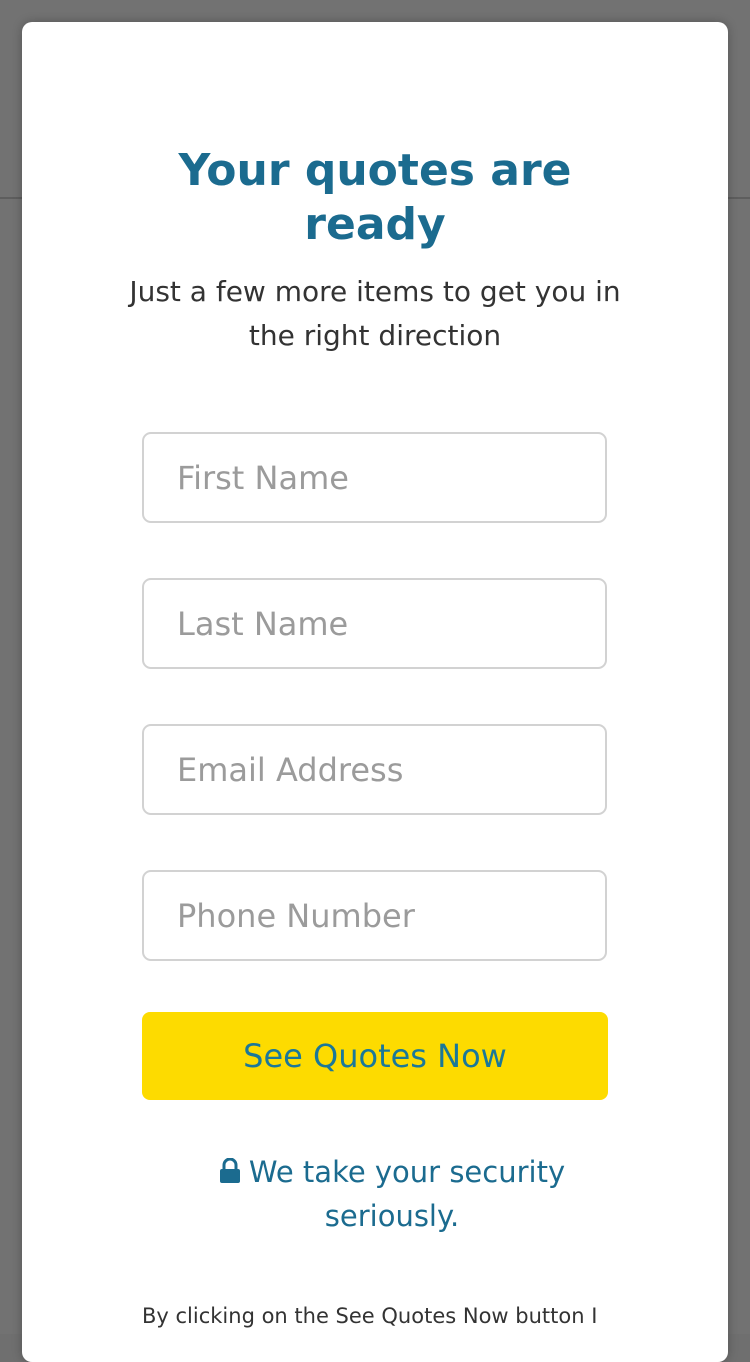 This screenshot has width=750, height=1362. I want to click on modal-title-line-1: Your quotes are, so click(375, 170).